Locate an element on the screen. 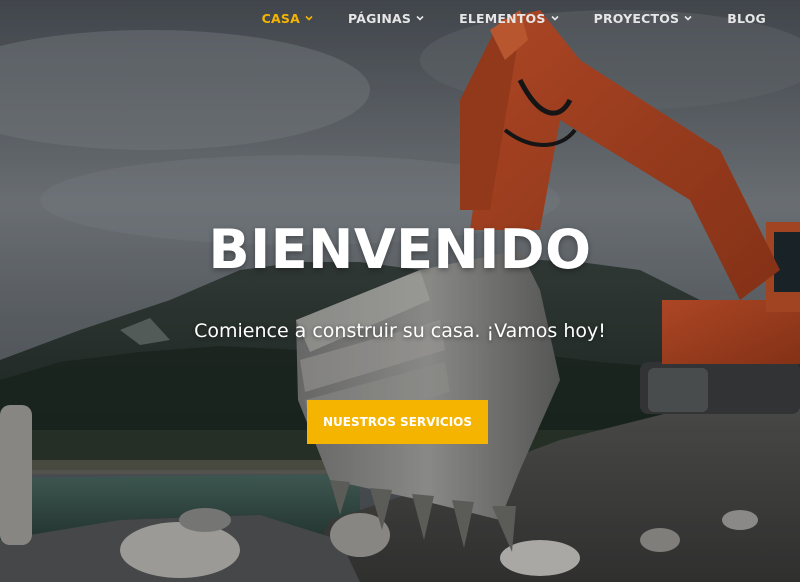 The height and width of the screenshot is (582, 800). nav-item-label: ELEMENTOS is located at coordinates (502, 18).